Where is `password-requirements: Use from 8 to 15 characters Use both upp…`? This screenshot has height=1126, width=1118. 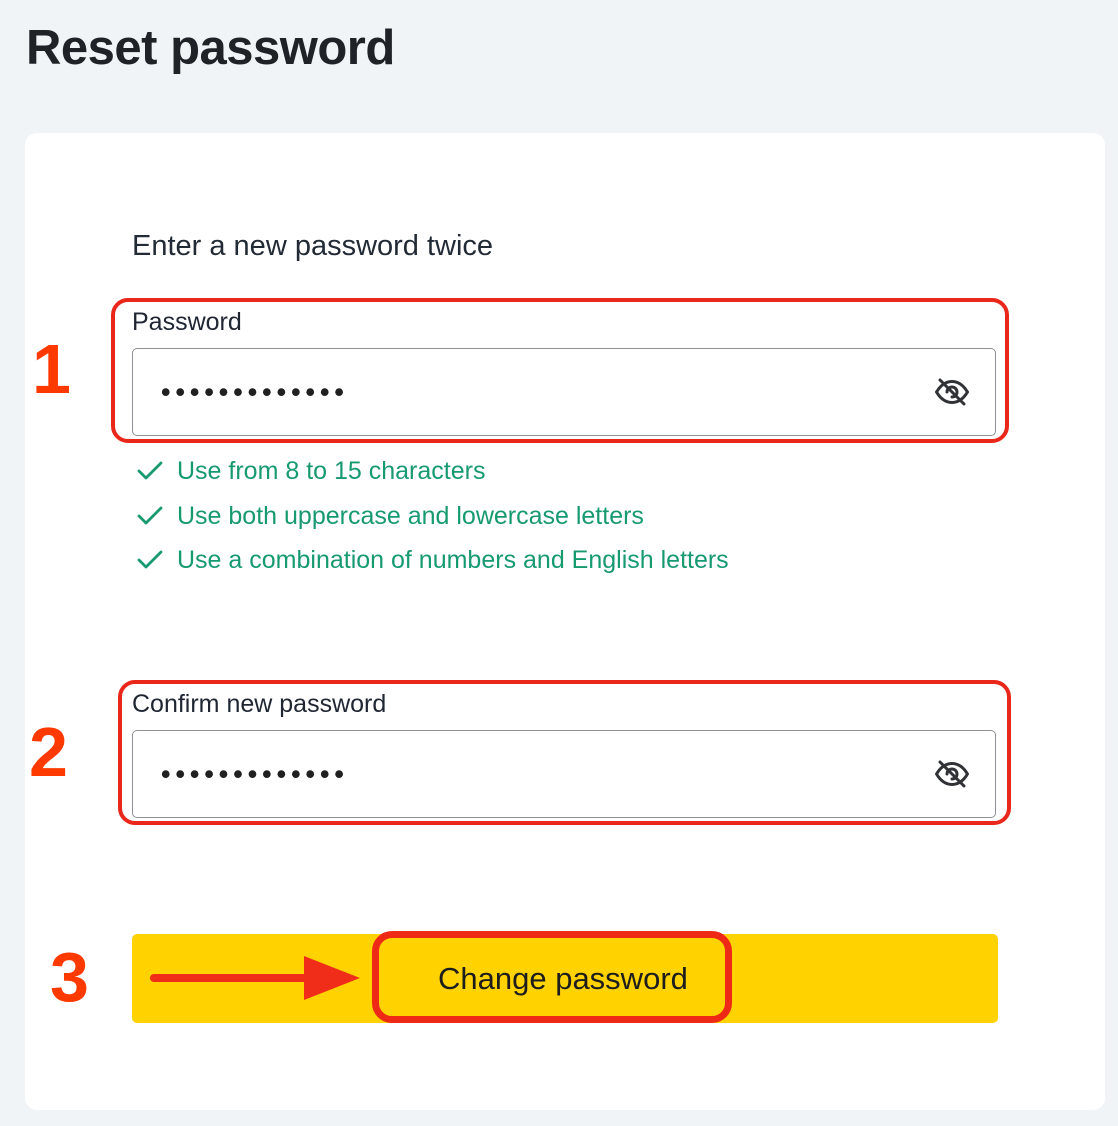
password-requirements: Use from 8 to 15 characters Use both upp… is located at coordinates (513, 520).